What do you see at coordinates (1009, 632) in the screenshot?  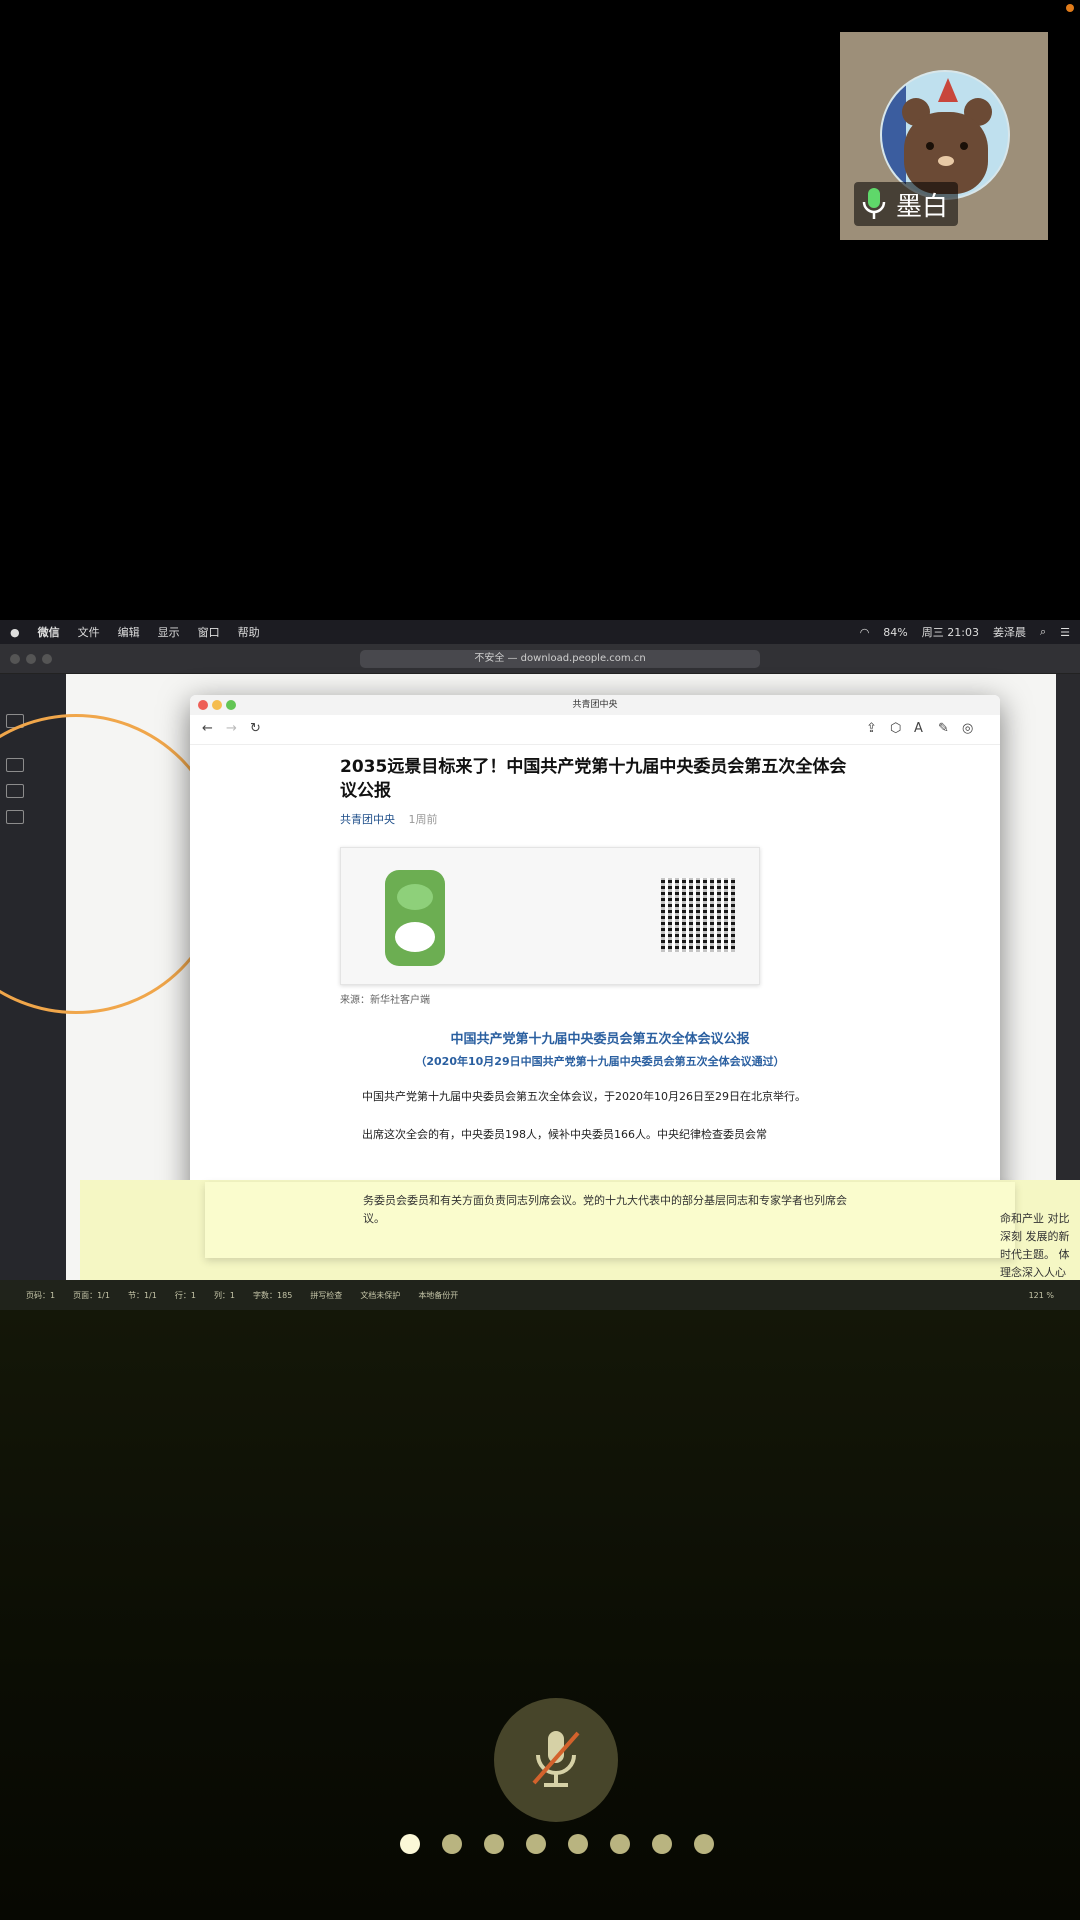 I see `menu-user: 姜泽晨` at bounding box center [1009, 632].